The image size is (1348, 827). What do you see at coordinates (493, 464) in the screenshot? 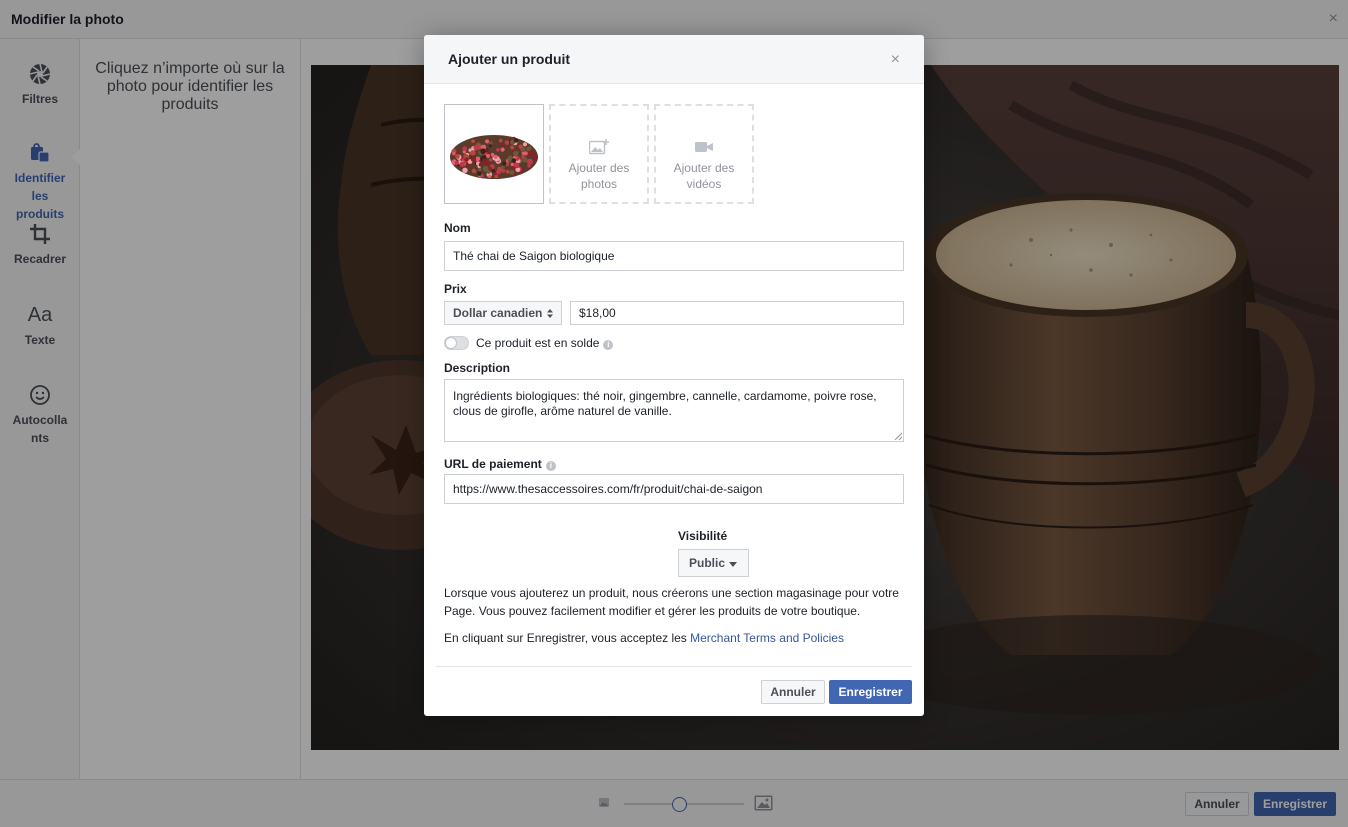
I see `payment-url-label-text: URL de paiement` at bounding box center [493, 464].